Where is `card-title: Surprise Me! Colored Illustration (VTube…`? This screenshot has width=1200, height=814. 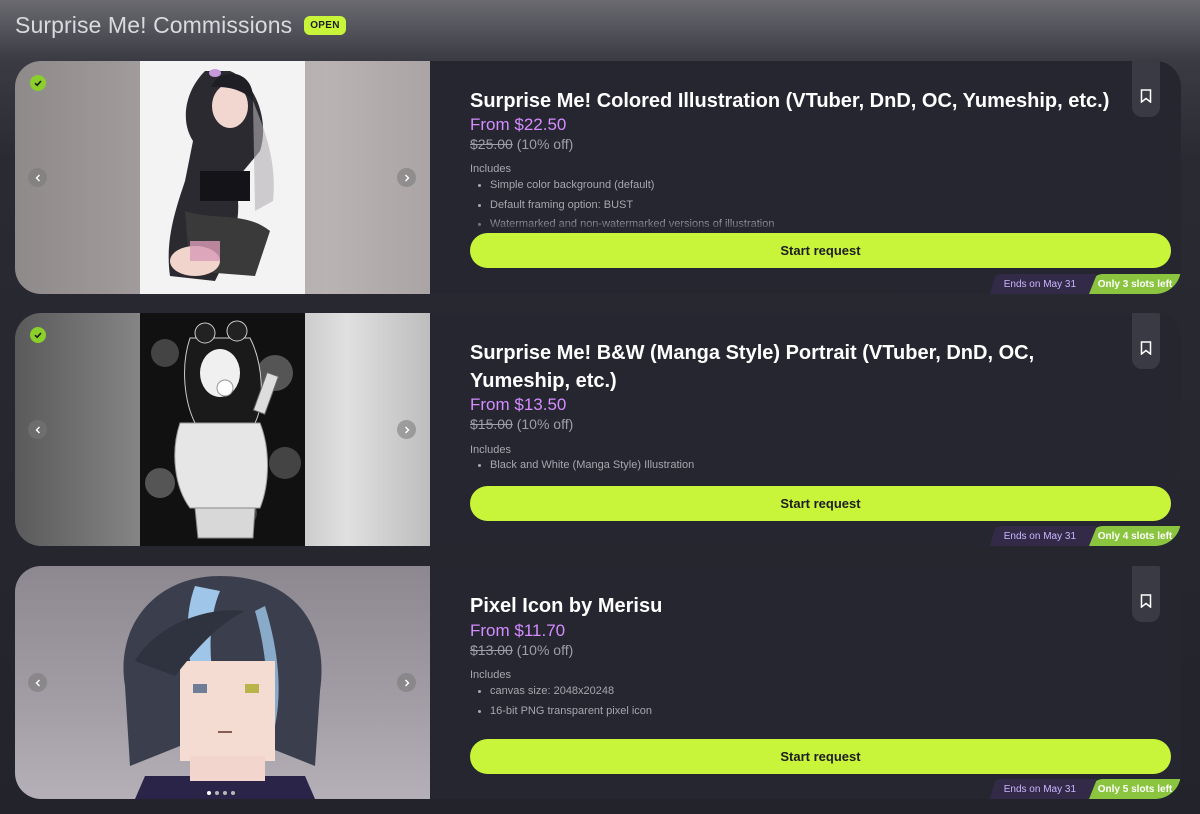 card-title: Surprise Me! Colored Illustration (VTube… is located at coordinates (797, 101).